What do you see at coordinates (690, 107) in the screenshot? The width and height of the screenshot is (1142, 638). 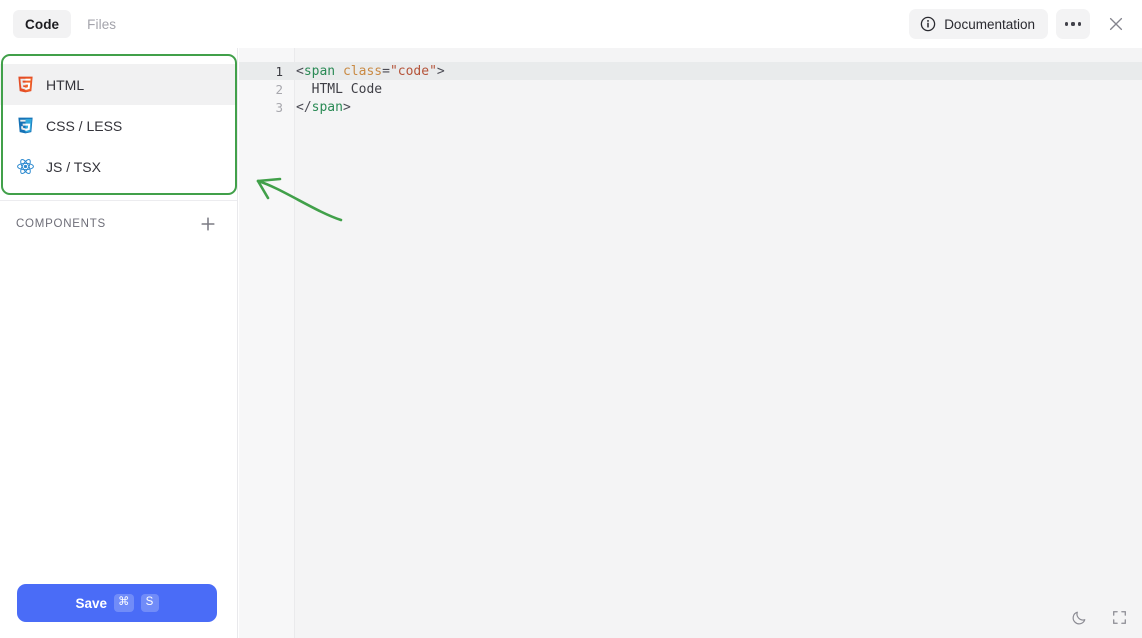 I see `code-line: 3 </span>` at bounding box center [690, 107].